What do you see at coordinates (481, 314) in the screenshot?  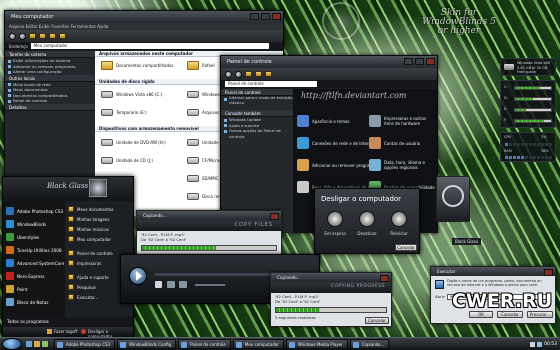 I see `ok-button: OK` at bounding box center [481, 314].